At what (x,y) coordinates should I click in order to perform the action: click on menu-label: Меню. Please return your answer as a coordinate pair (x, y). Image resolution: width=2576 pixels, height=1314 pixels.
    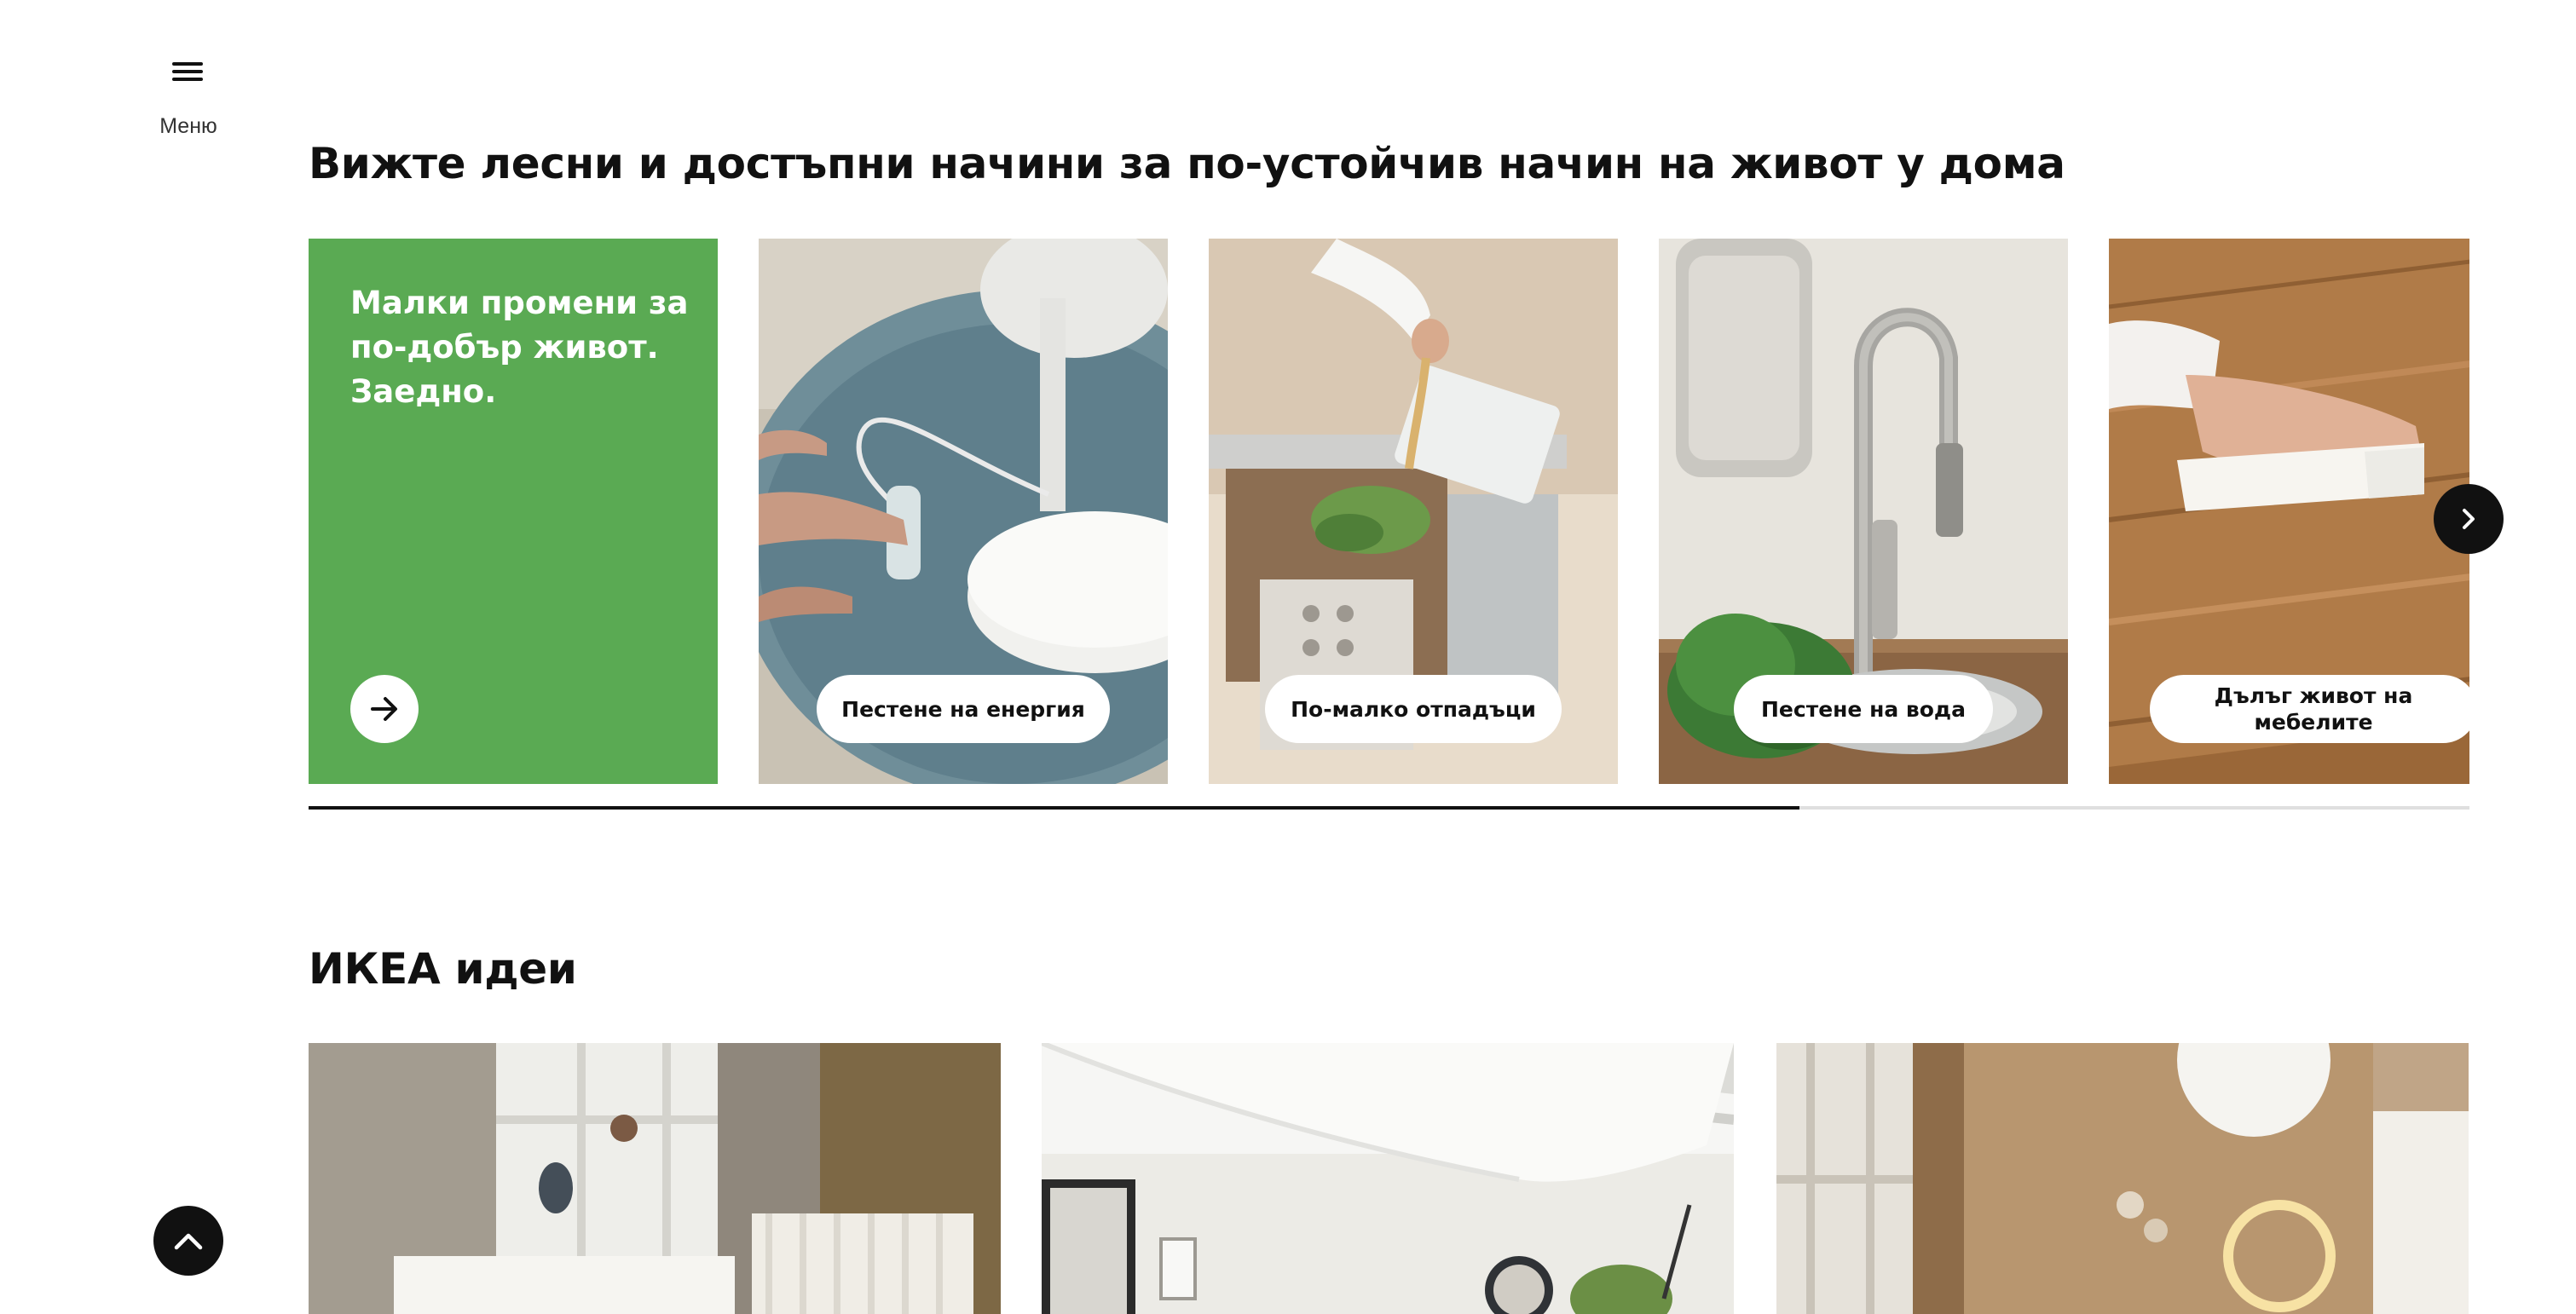
    Looking at the image, I should click on (188, 126).